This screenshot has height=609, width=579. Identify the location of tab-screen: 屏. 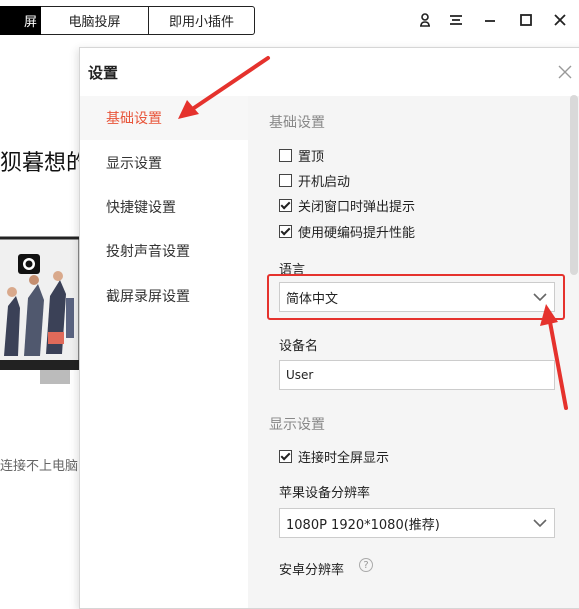
(20, 20).